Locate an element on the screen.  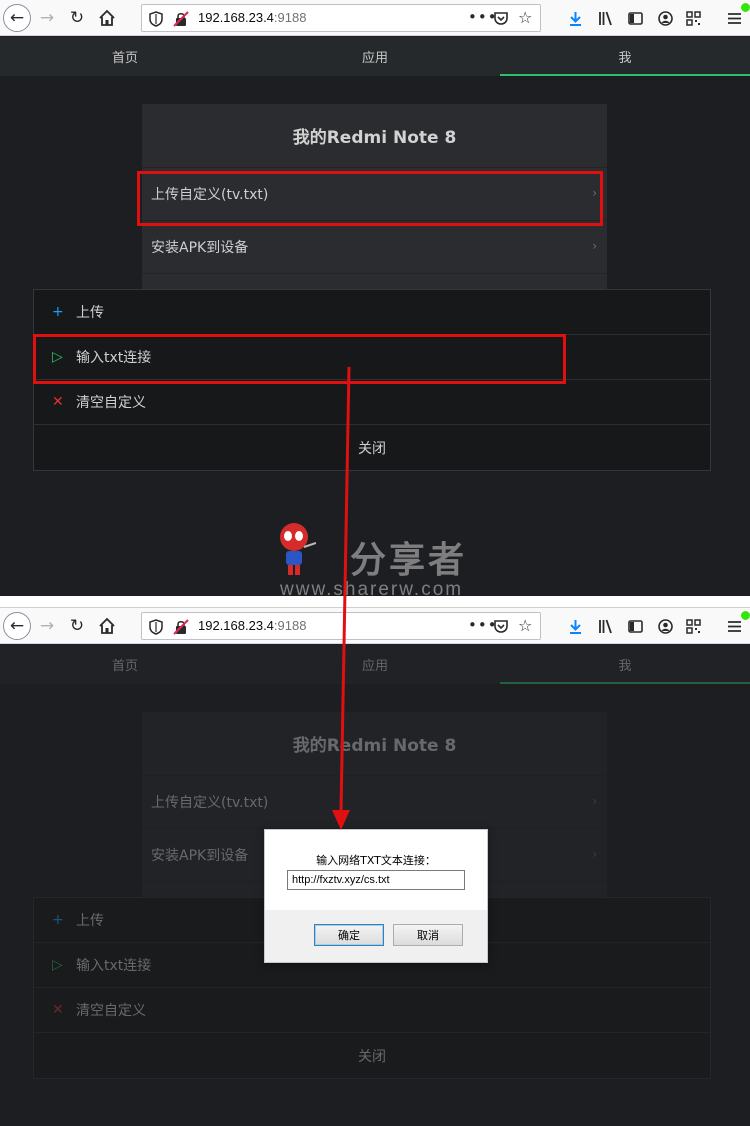
sheet-item-label: 输入txt连接 is located at coordinates (114, 966).